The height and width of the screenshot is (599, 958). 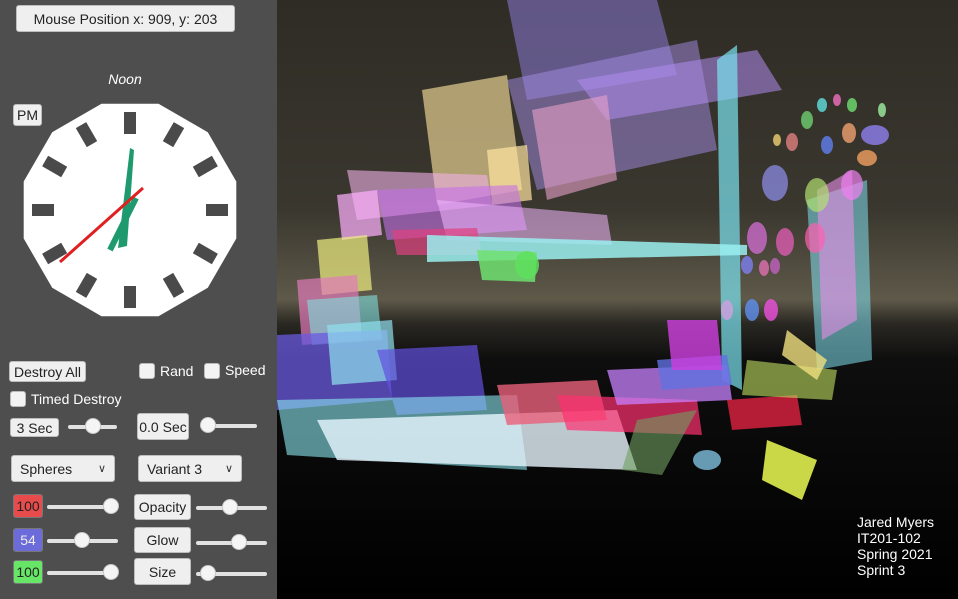 I want to click on speed-checkbox, so click(x=212, y=371).